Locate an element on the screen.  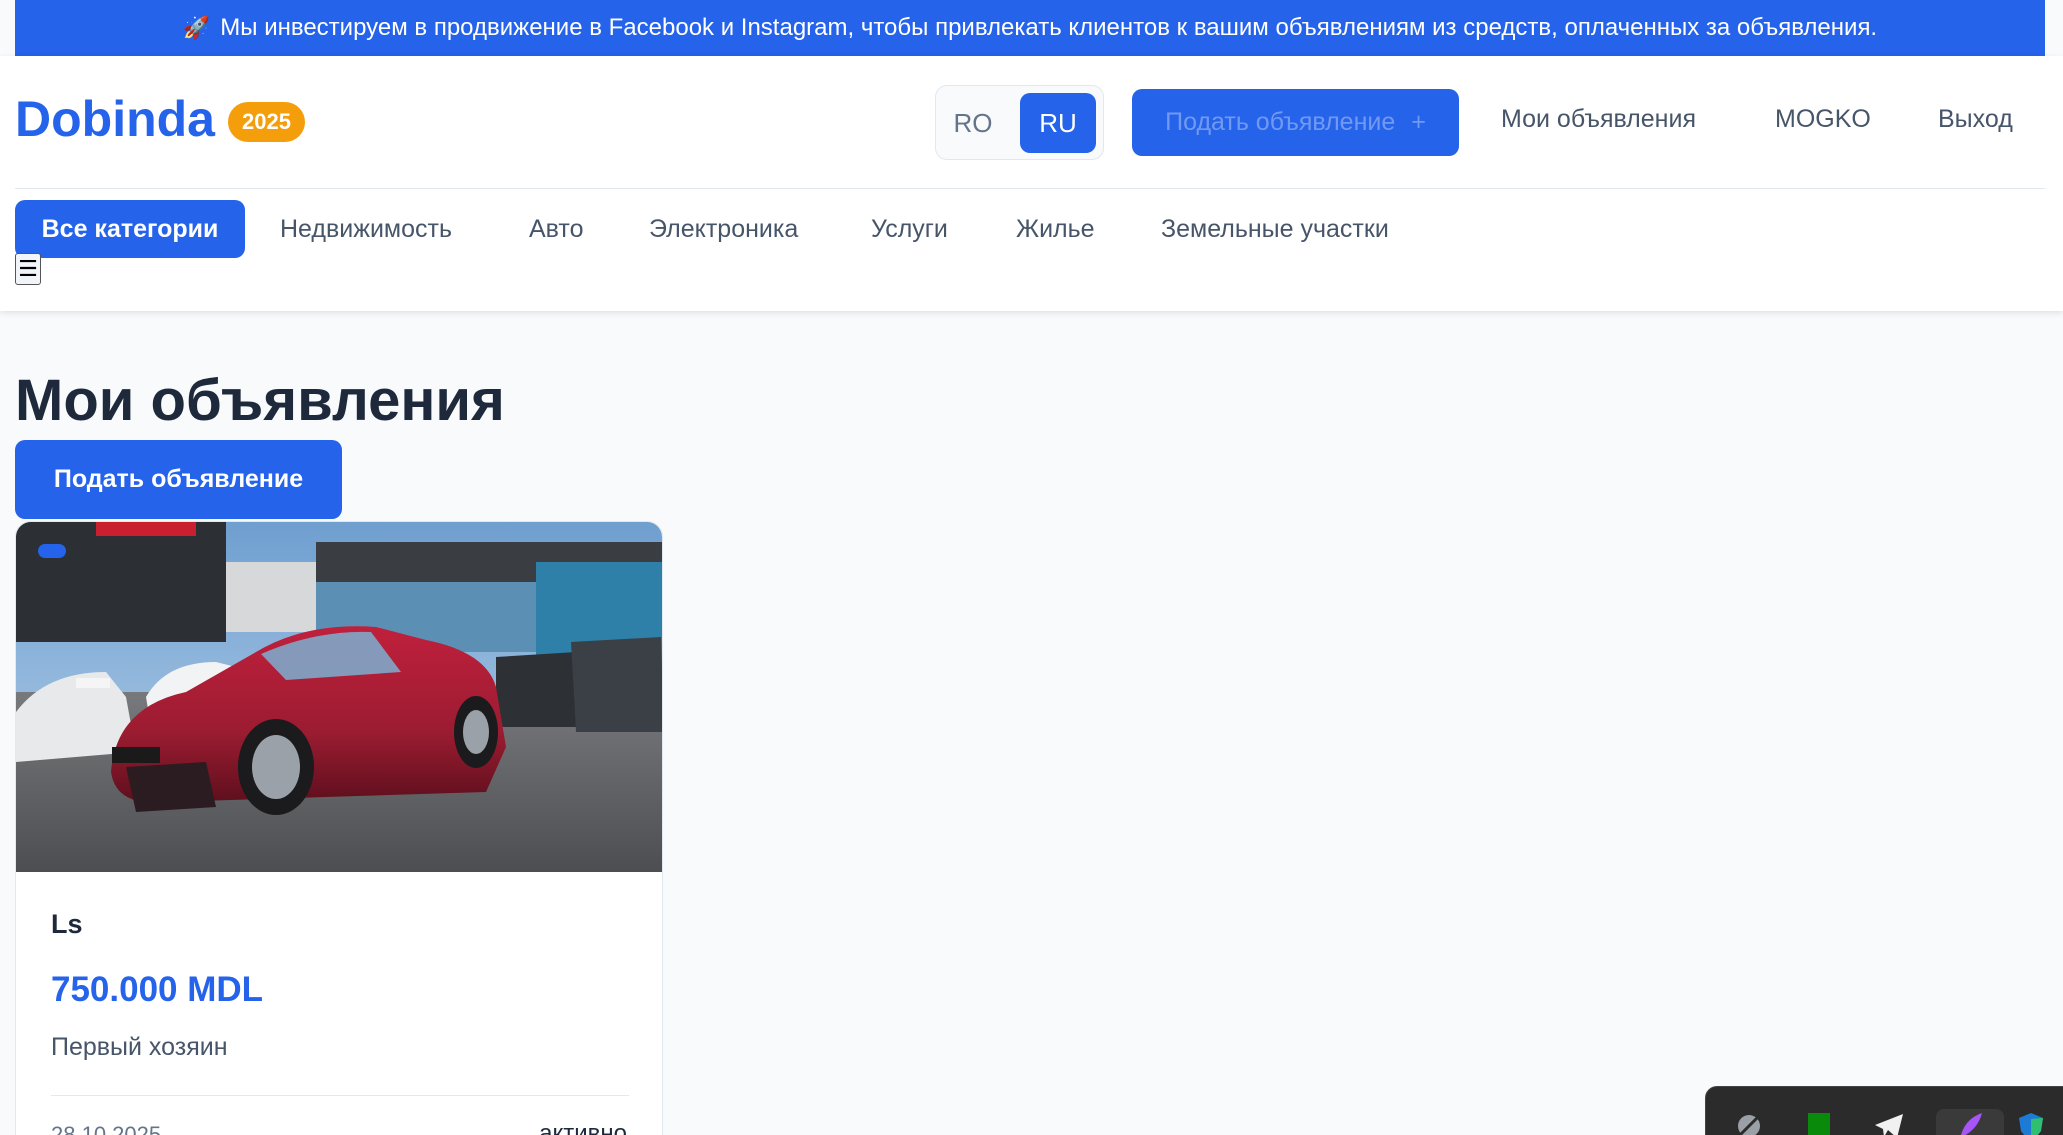
shield-icon is located at coordinates (2031, 1122).